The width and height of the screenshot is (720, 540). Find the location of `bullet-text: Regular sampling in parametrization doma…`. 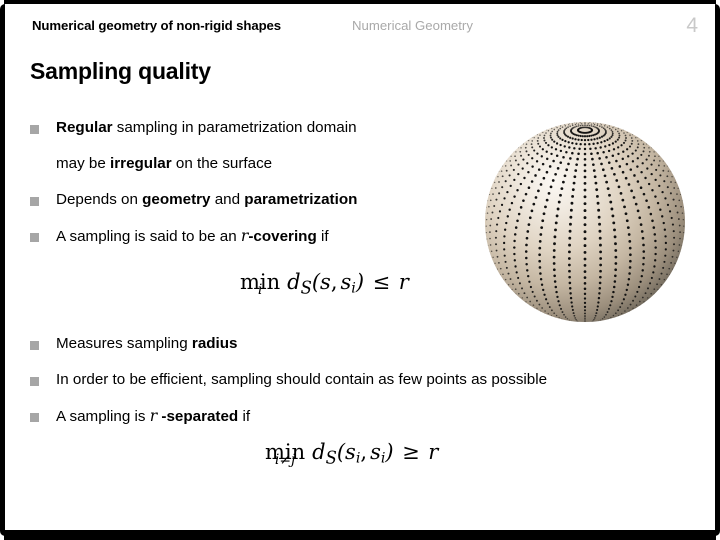

bullet-text: Regular sampling in parametrization doma… is located at coordinates (206, 127).